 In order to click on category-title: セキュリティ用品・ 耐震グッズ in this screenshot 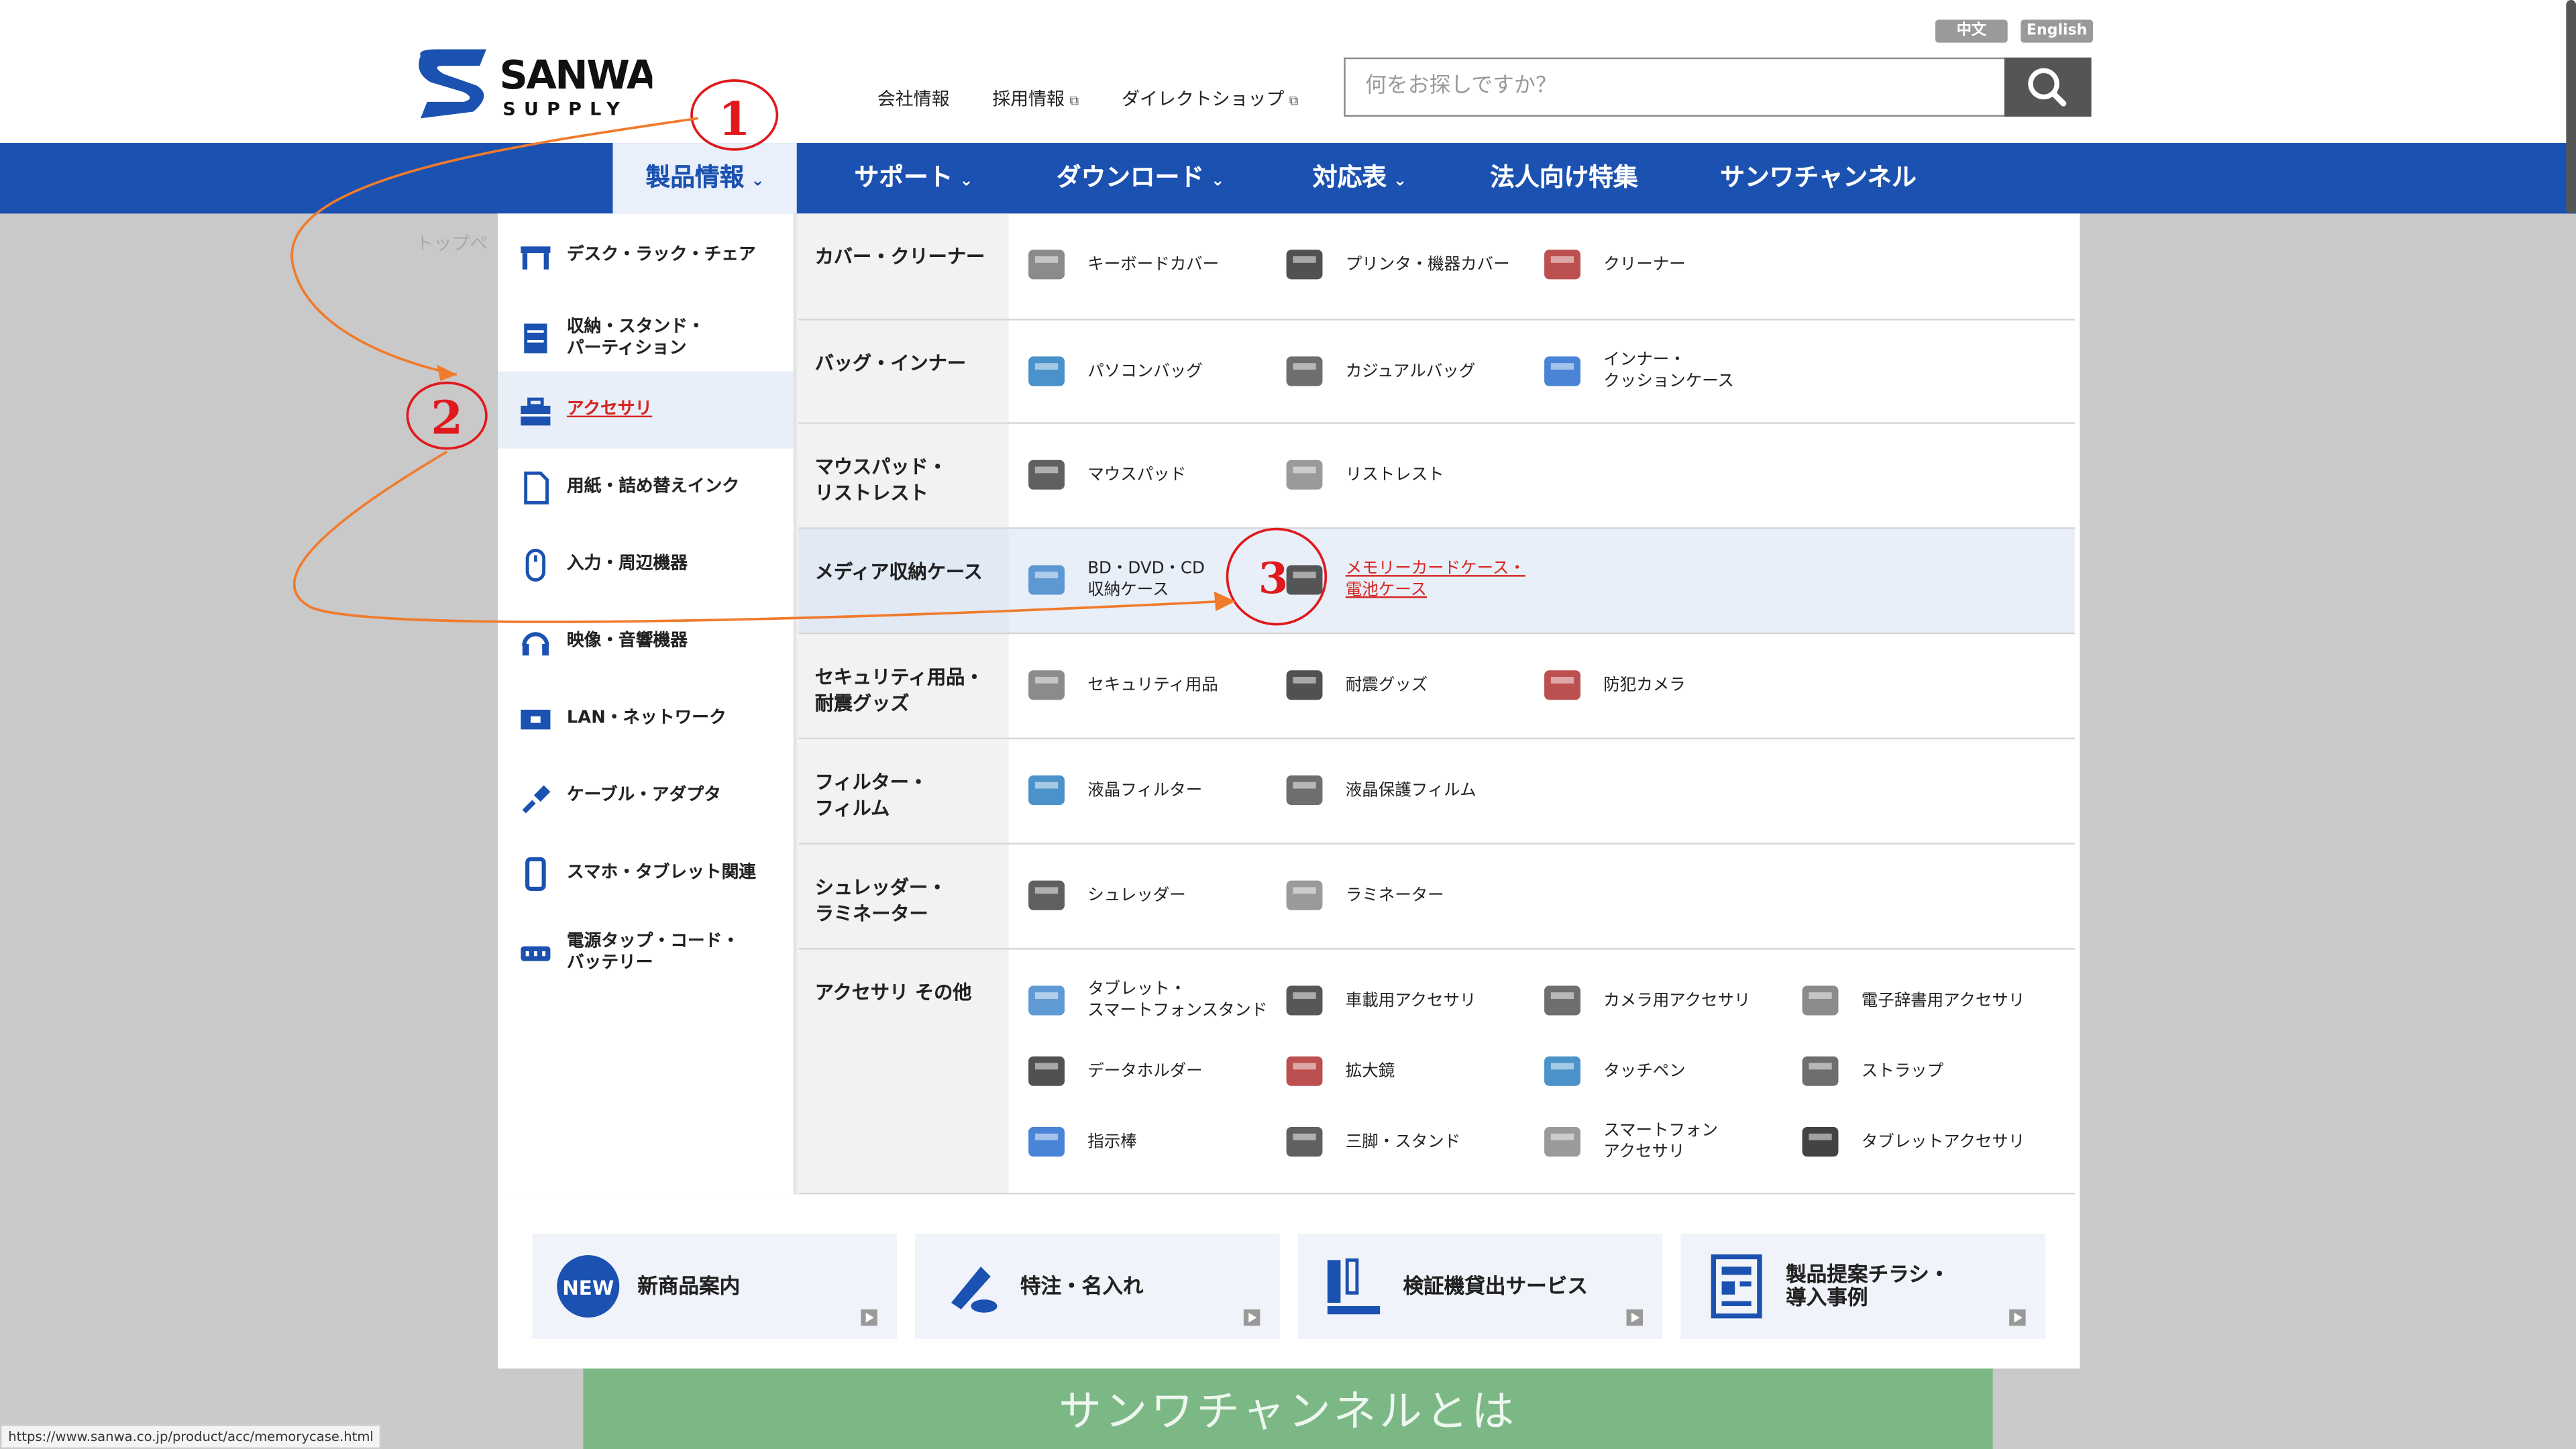, I will do `click(903, 686)`.